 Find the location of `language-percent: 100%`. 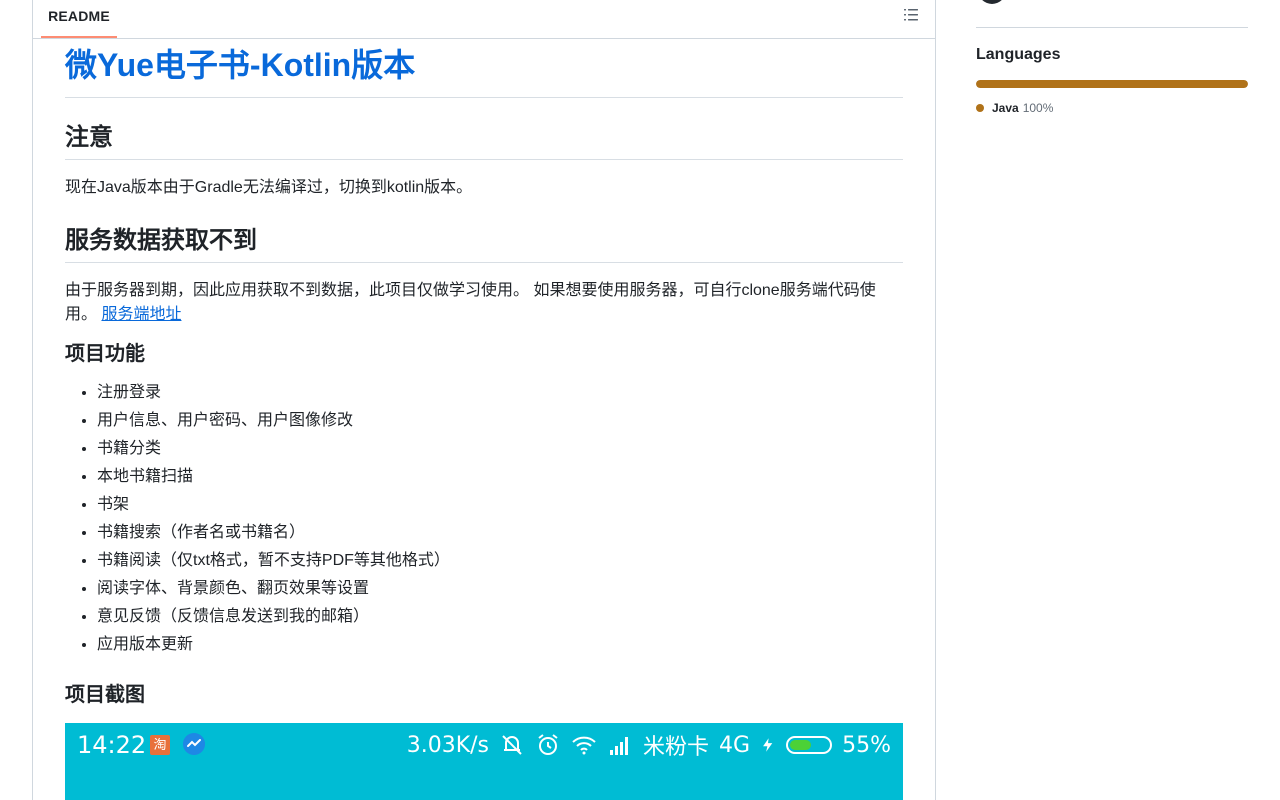

language-percent: 100% is located at coordinates (1038, 108).